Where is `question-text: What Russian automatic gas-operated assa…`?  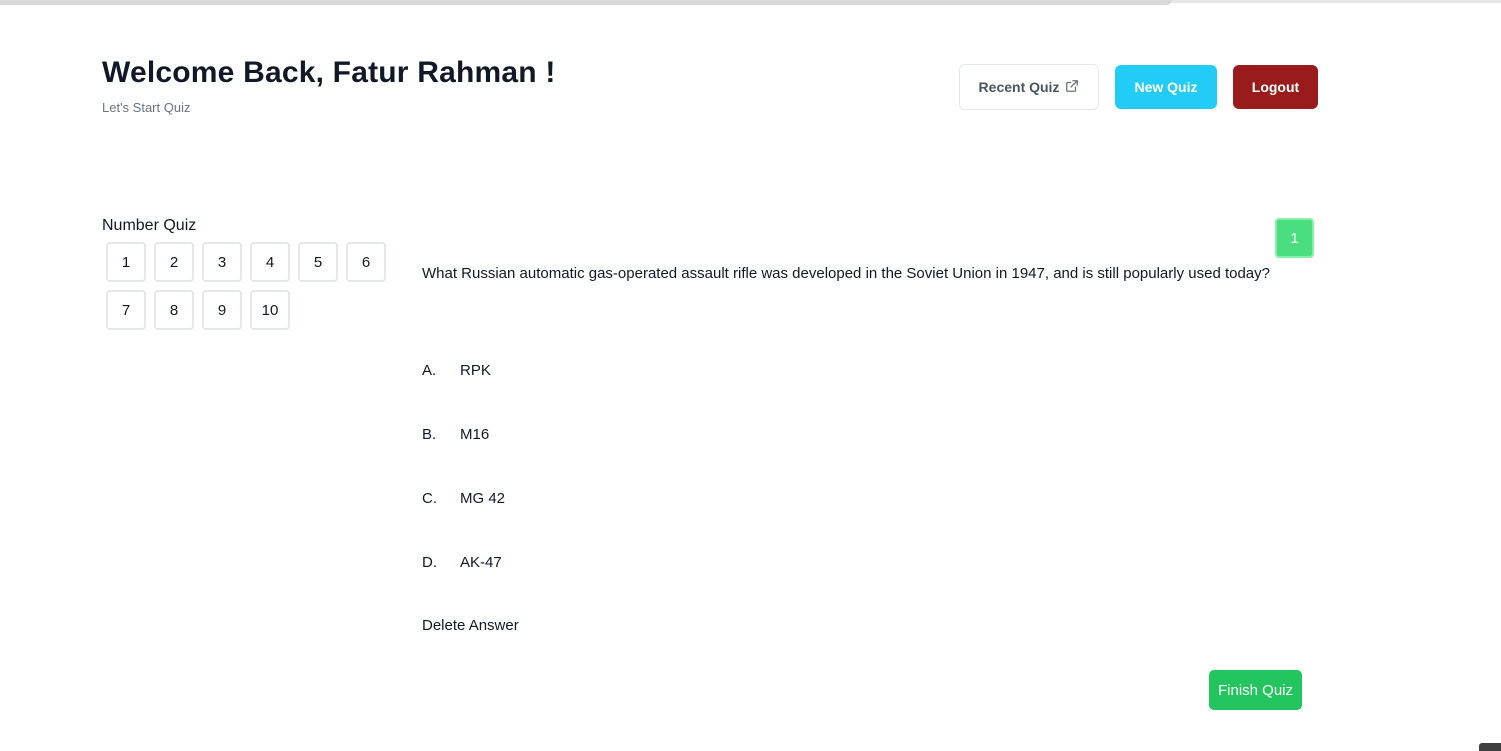
question-text: What Russian automatic gas-operated assa… is located at coordinates (846, 273).